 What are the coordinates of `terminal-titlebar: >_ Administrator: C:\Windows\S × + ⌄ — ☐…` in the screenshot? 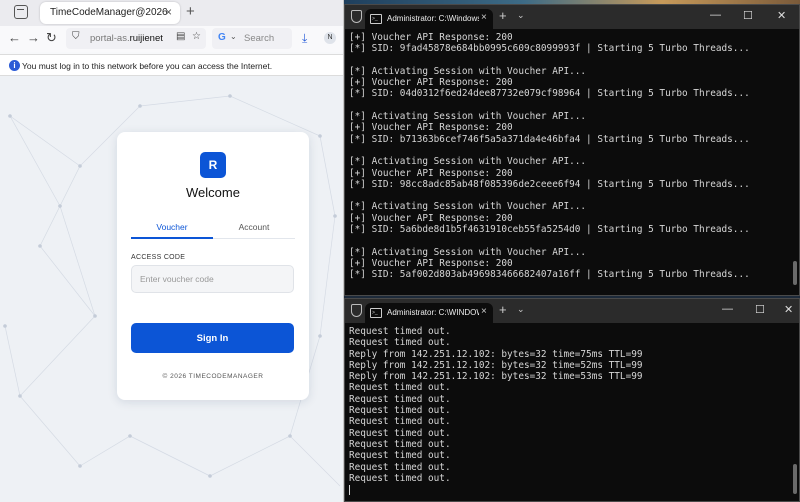 It's located at (572, 17).